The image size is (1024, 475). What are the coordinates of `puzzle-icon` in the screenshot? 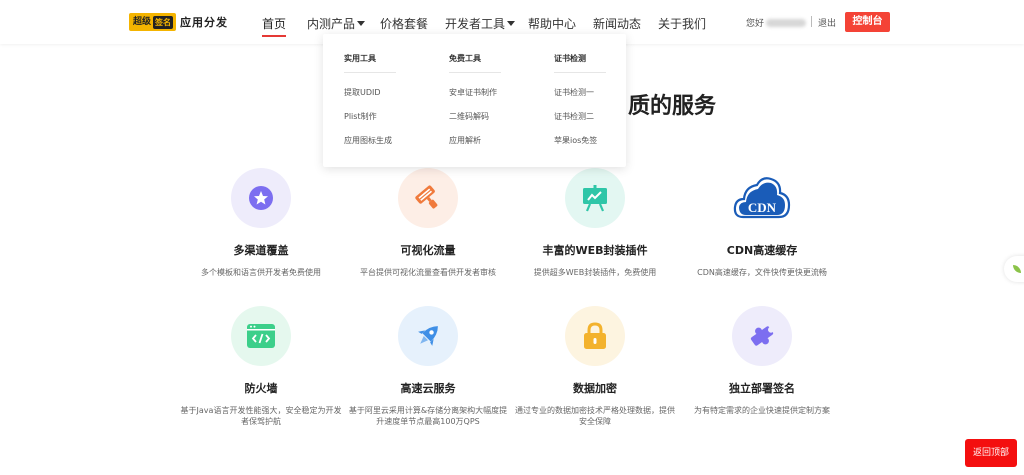 It's located at (762, 336).